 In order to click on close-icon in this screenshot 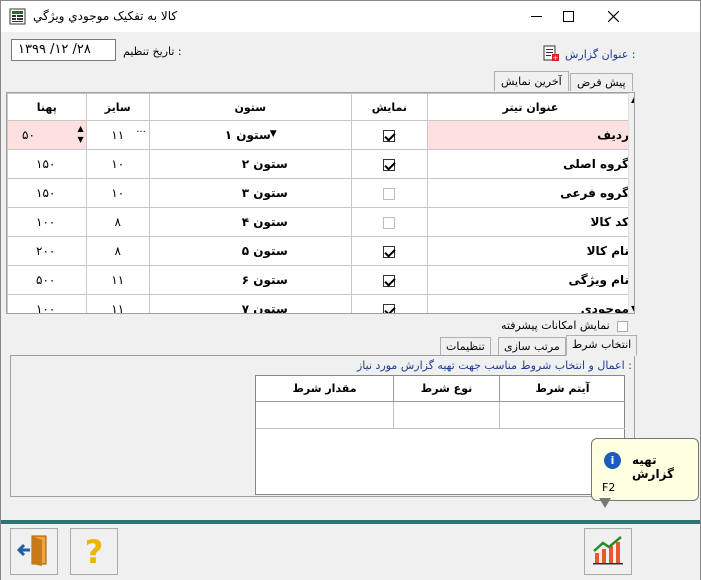, I will do `click(613, 16)`.